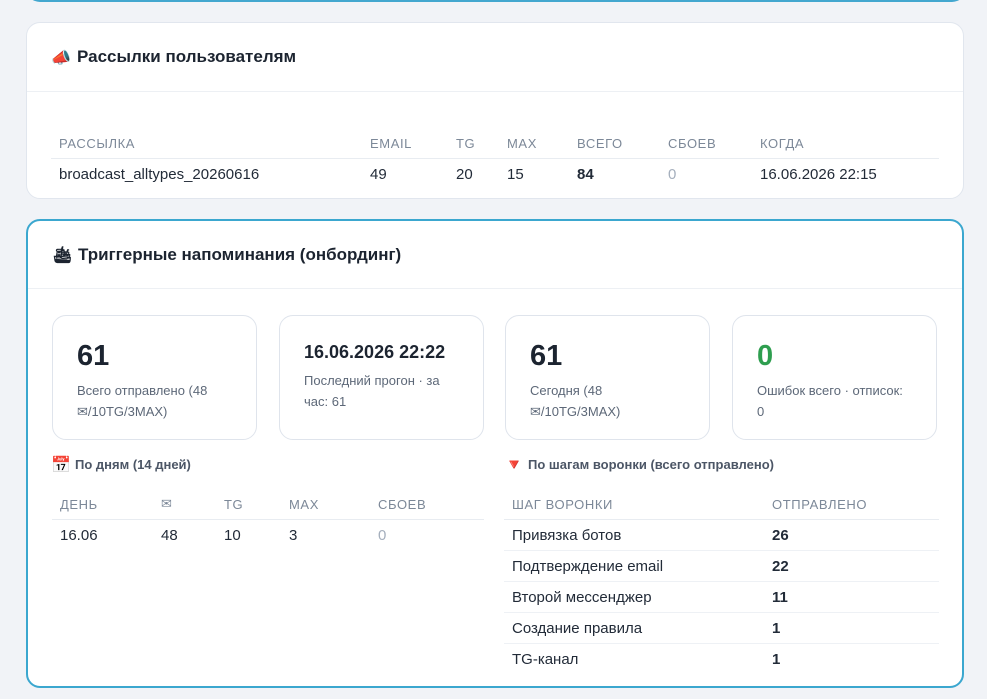 The height and width of the screenshot is (699, 987). I want to click on sent-time: 16.06.2026 22:15, so click(818, 174).